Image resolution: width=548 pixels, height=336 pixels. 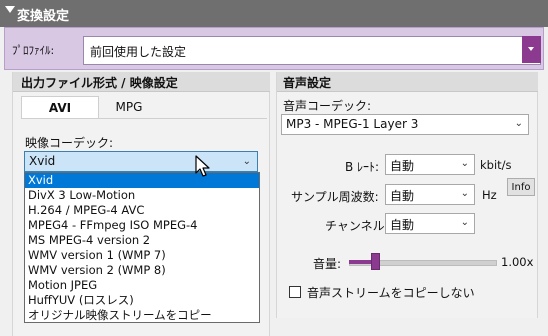 I want to click on mouse-cursor-icon, so click(x=202, y=166).